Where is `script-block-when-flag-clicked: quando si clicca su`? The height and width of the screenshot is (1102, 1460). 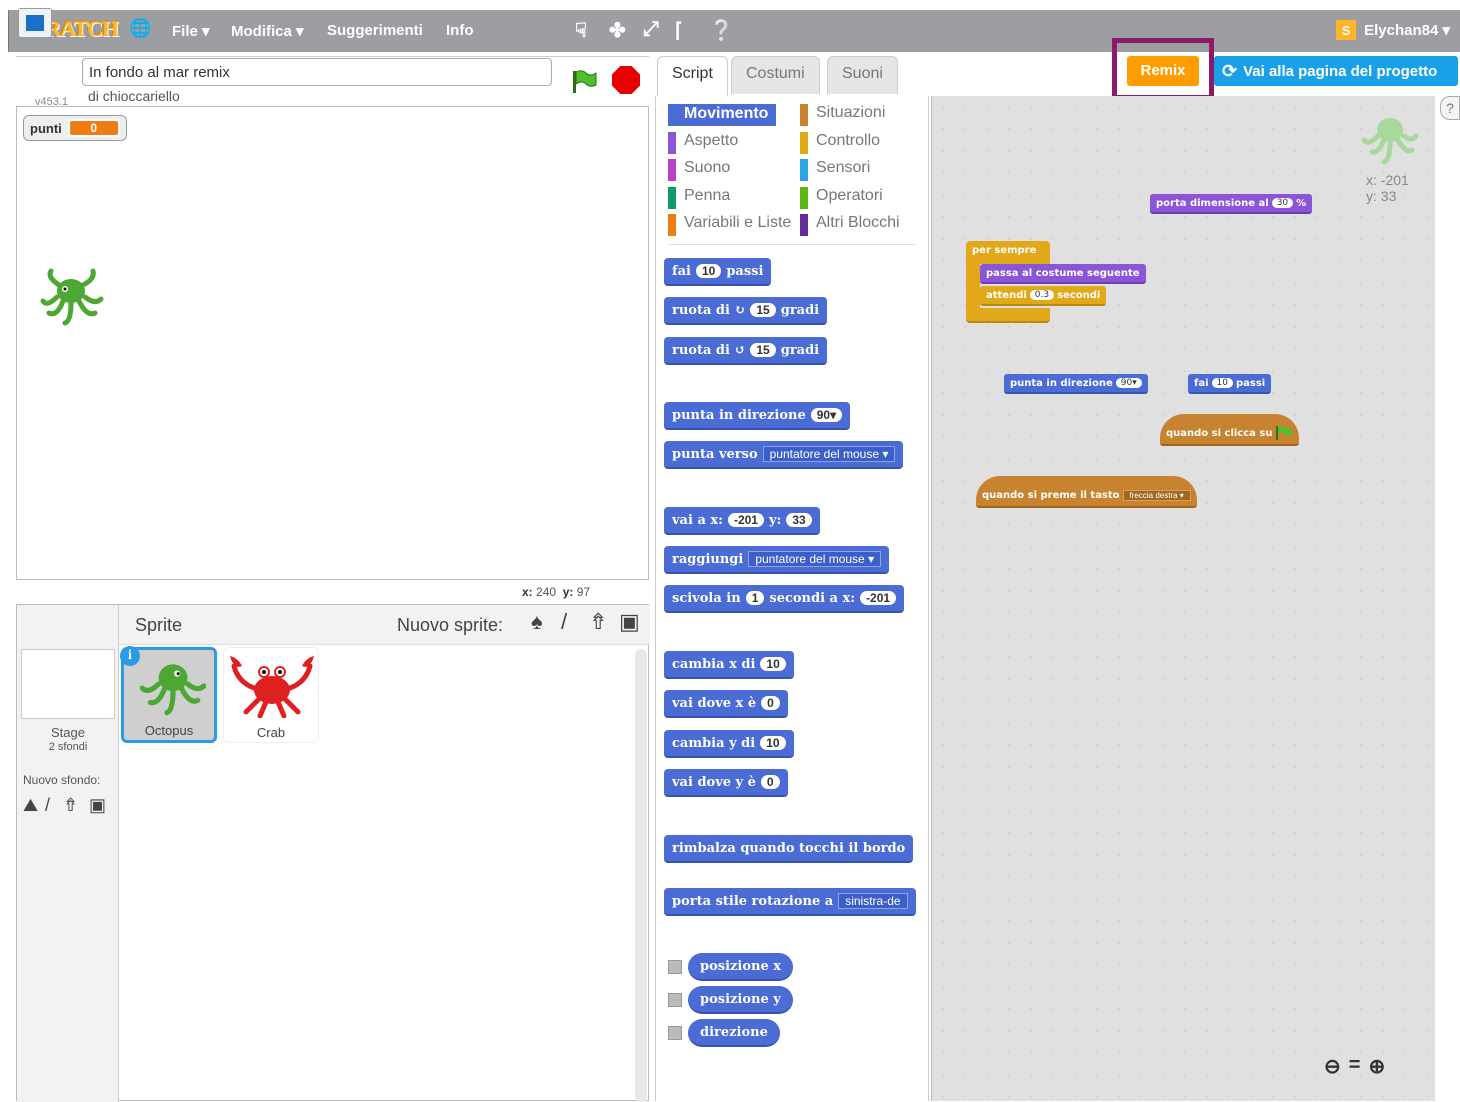 script-block-when-flag-clicked: quando si clicca su is located at coordinates (1230, 430).